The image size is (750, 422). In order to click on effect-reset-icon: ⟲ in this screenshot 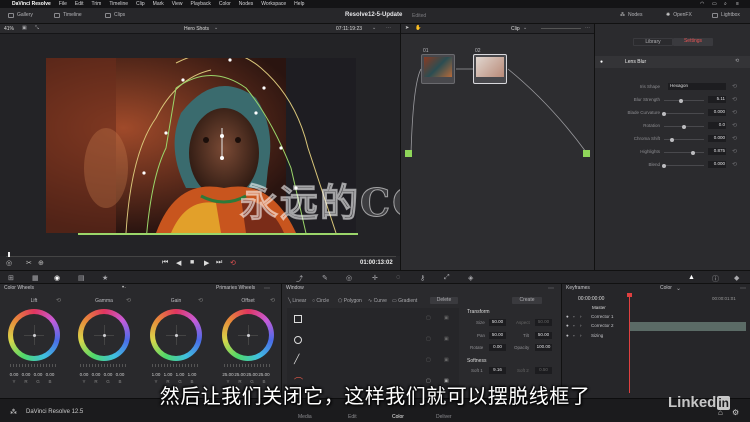, I will do `click(737, 61)`.